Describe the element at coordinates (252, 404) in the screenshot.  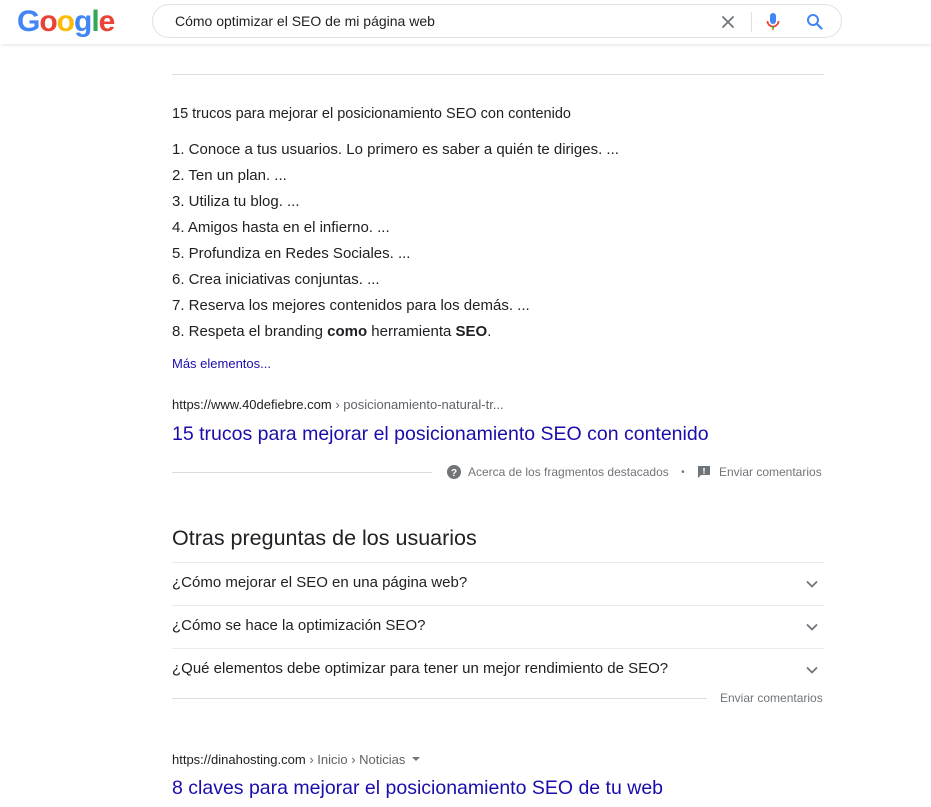
I see `url-domain: https://www.40defiebre.com` at that location.